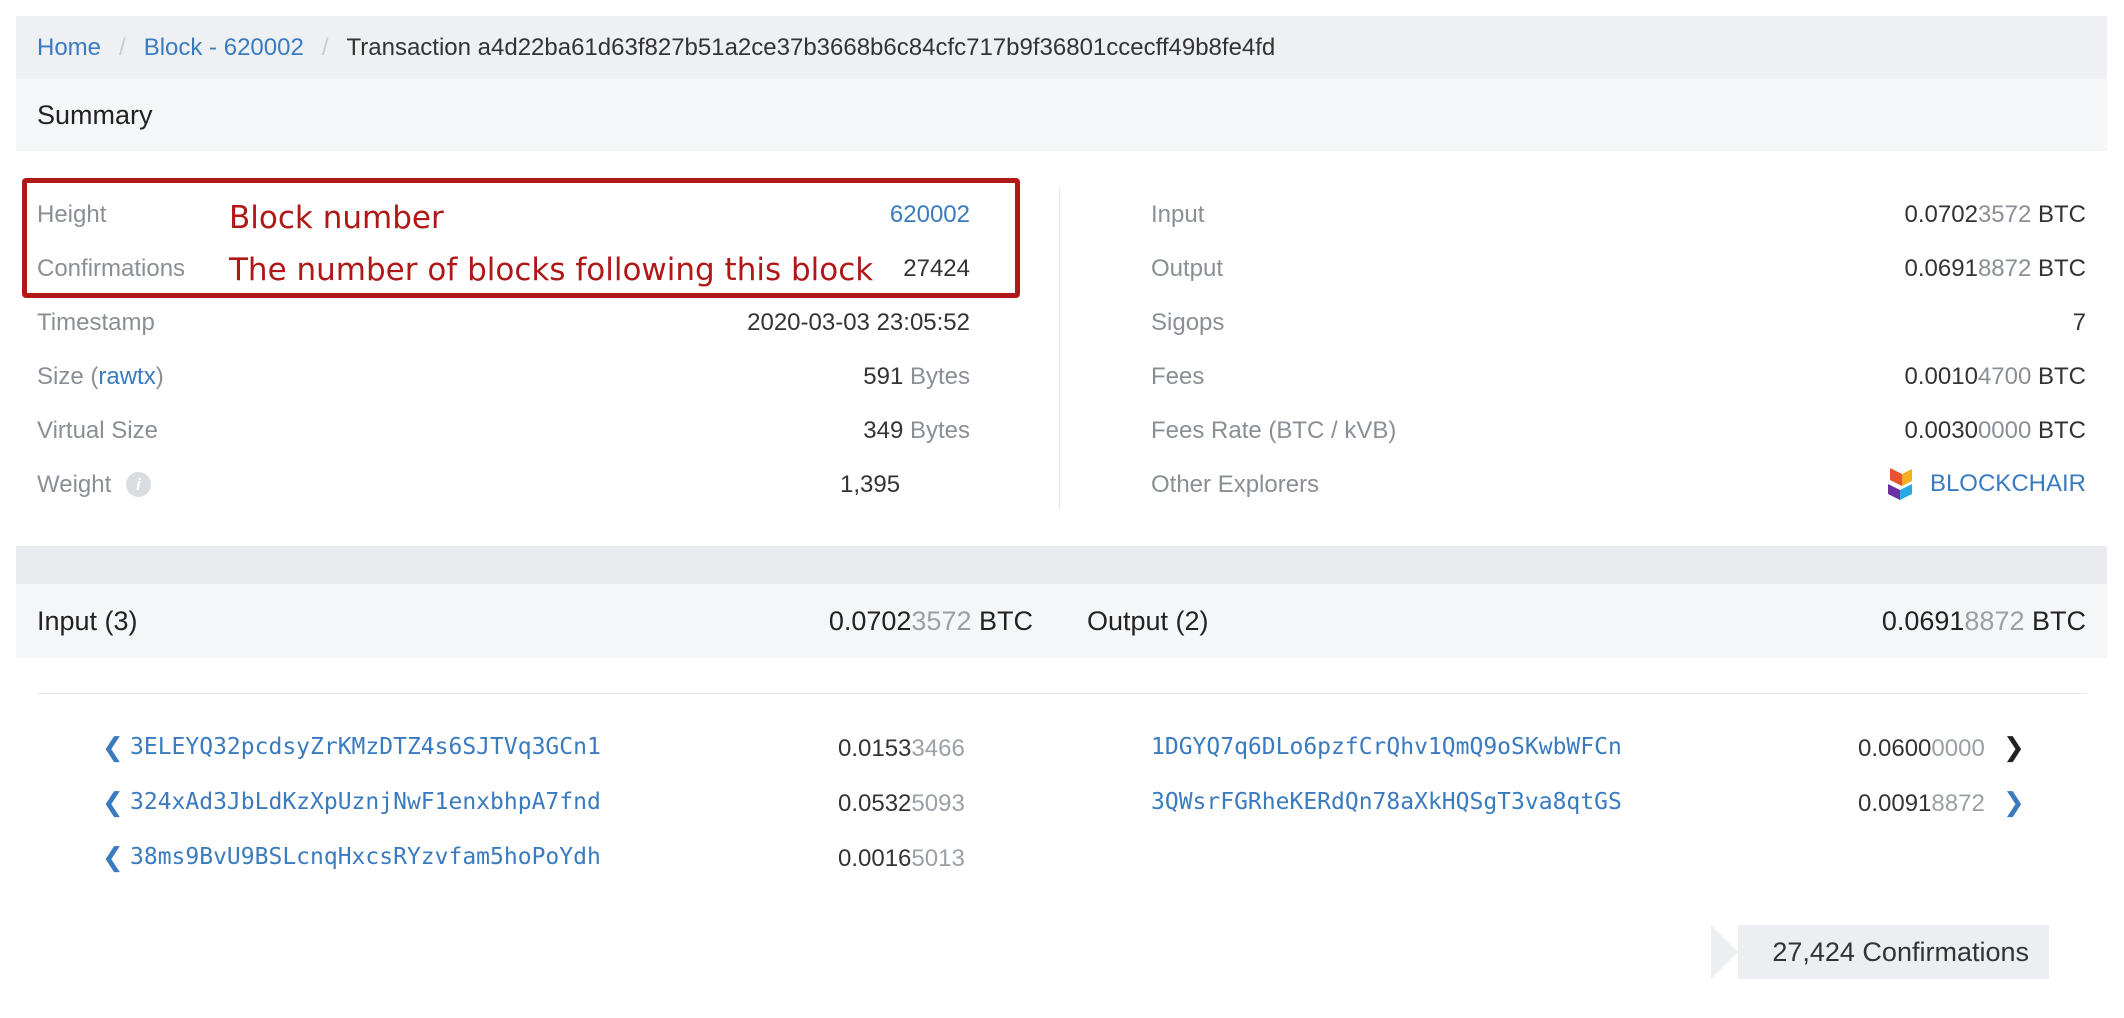 The image size is (2124, 1018). I want to click on output-total-light: 8872, so click(1994, 621).